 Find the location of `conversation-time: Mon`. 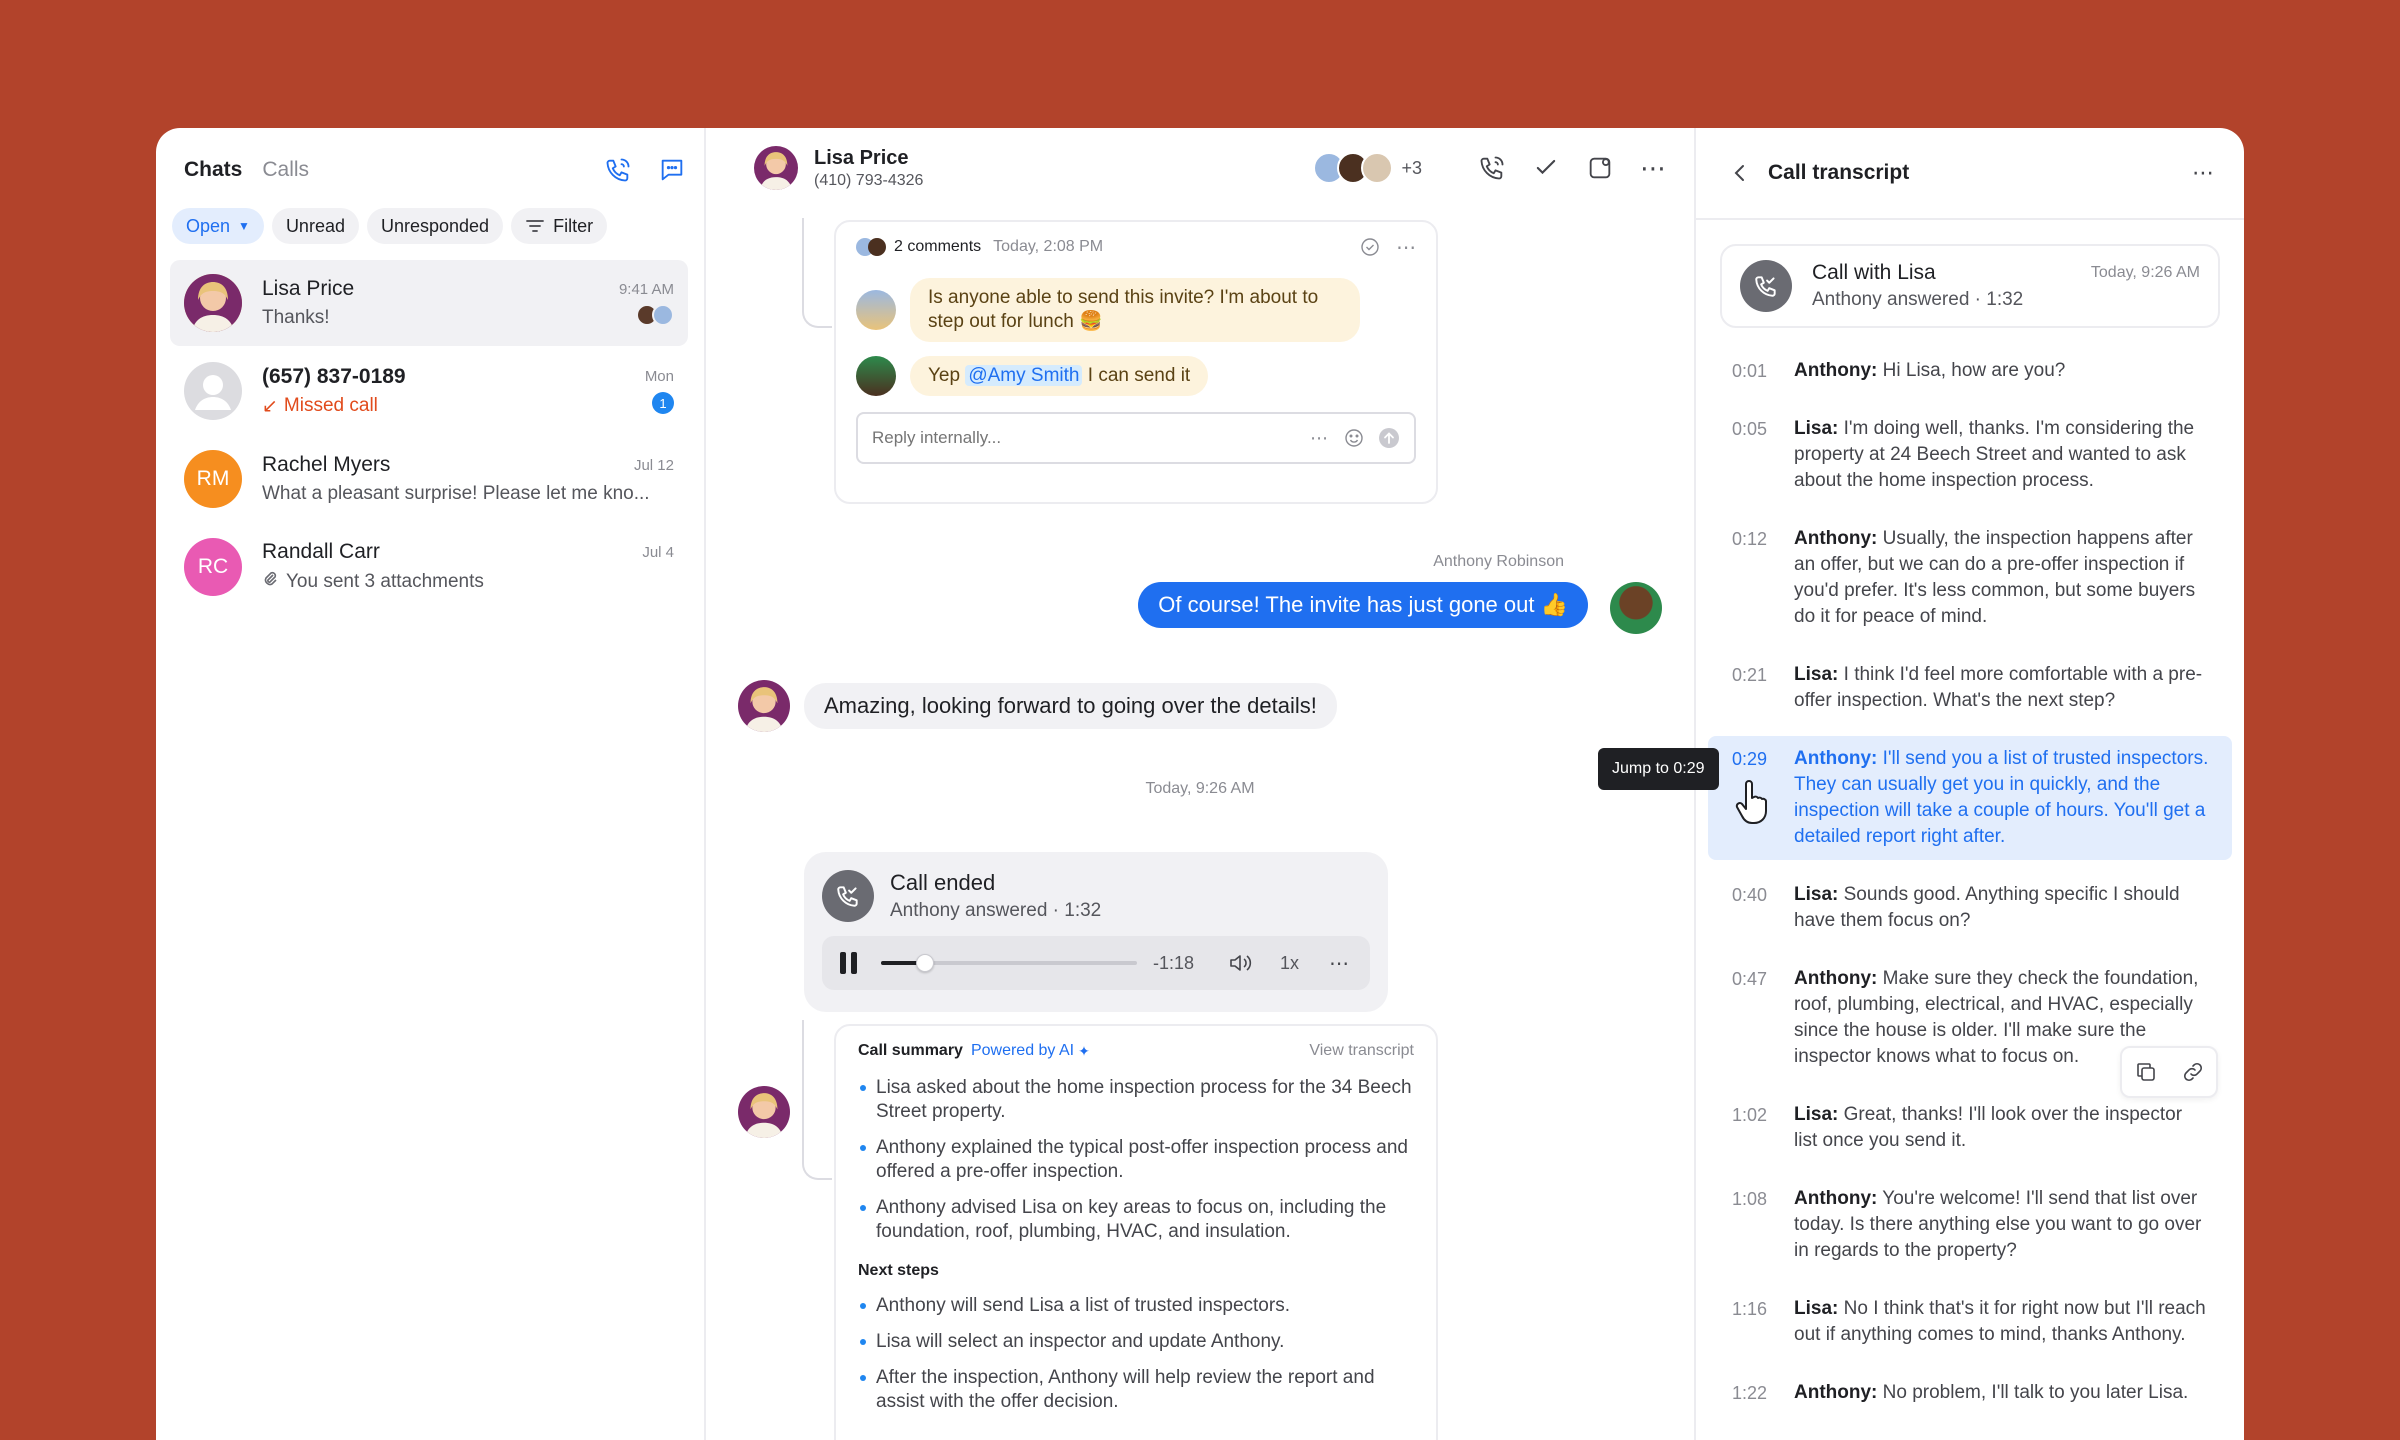

conversation-time: Mon is located at coordinates (659, 376).